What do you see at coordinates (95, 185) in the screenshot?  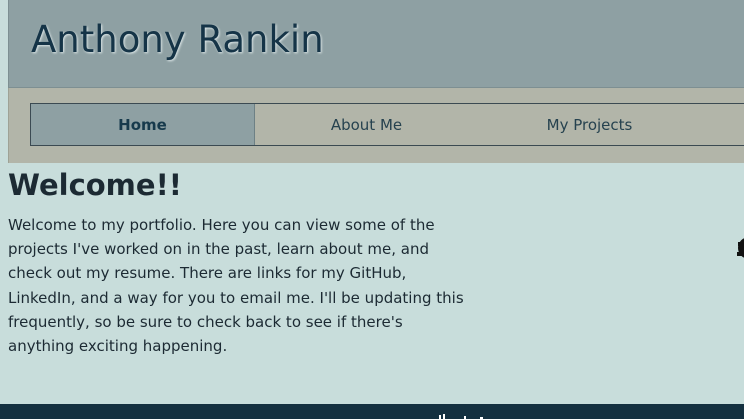 I see `welcome-heading: Welcome!!` at bounding box center [95, 185].